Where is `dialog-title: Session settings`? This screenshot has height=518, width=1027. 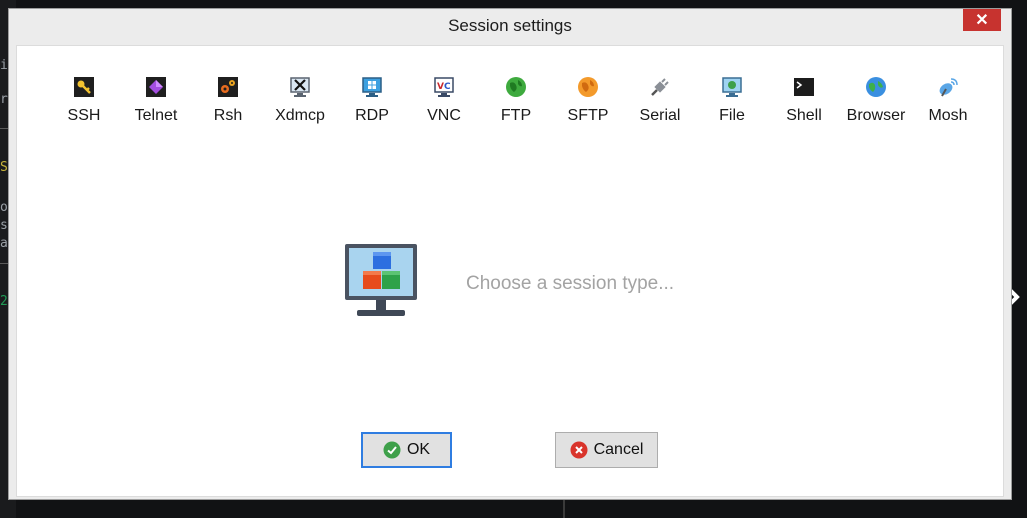 dialog-title: Session settings is located at coordinates (510, 25).